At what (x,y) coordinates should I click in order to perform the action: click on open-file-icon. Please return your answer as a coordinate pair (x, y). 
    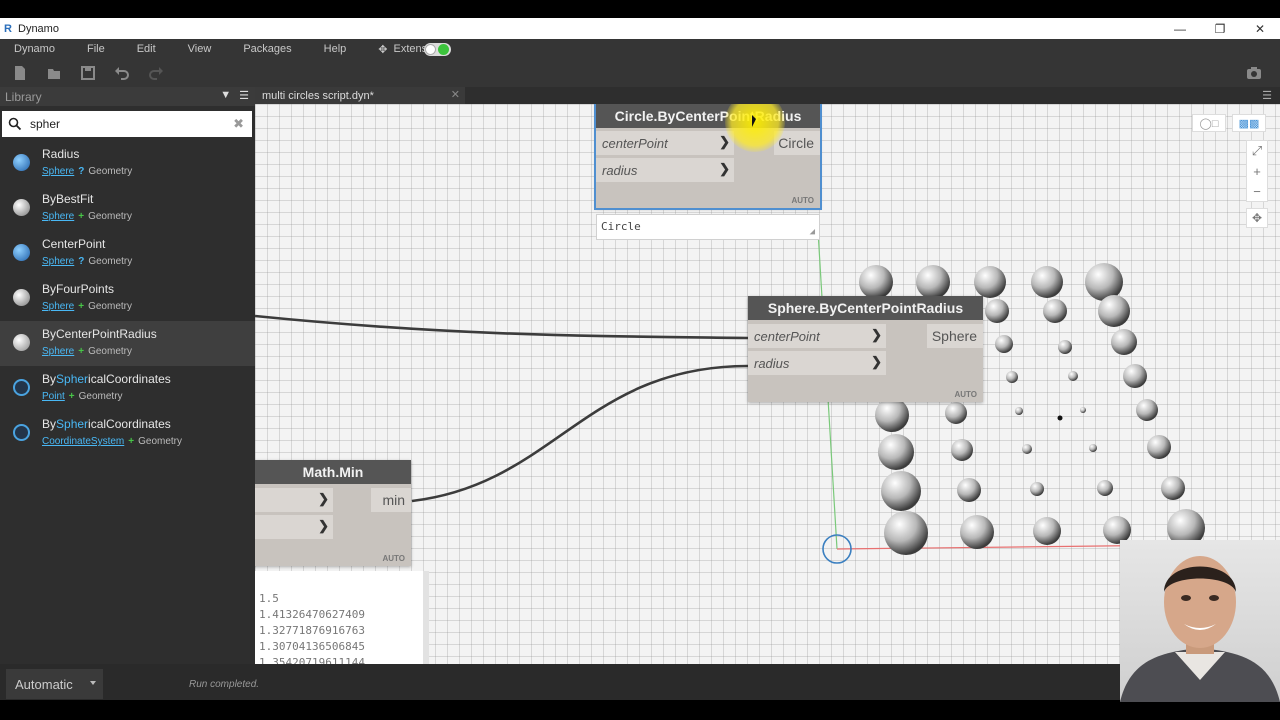
    Looking at the image, I should click on (54, 73).